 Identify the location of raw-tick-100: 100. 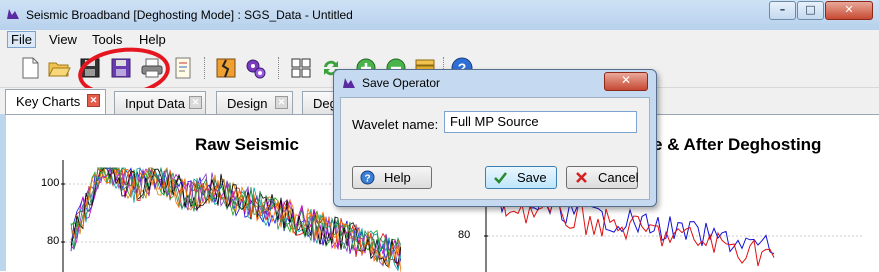
(50, 183).